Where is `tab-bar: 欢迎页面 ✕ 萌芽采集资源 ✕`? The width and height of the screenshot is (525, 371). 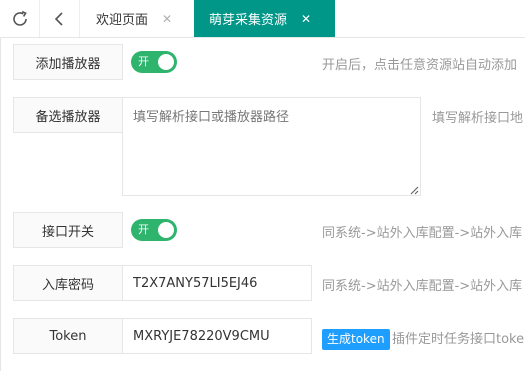
tab-bar: 欢迎页面 ✕ 萌芽采集资源 ✕ is located at coordinates (262, 19).